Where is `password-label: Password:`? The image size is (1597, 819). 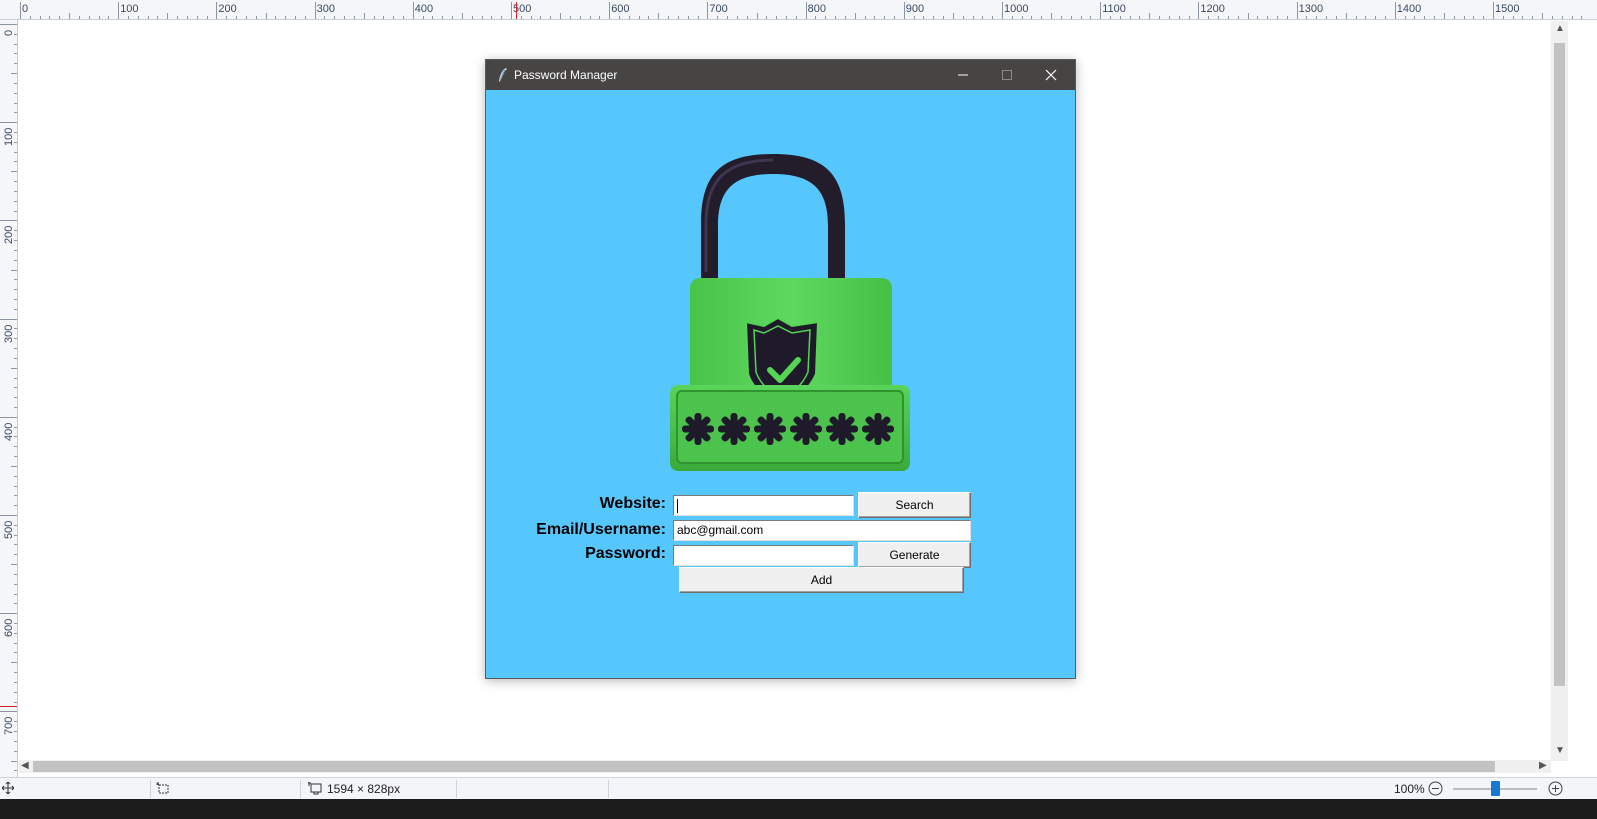 password-label: Password: is located at coordinates (625, 553).